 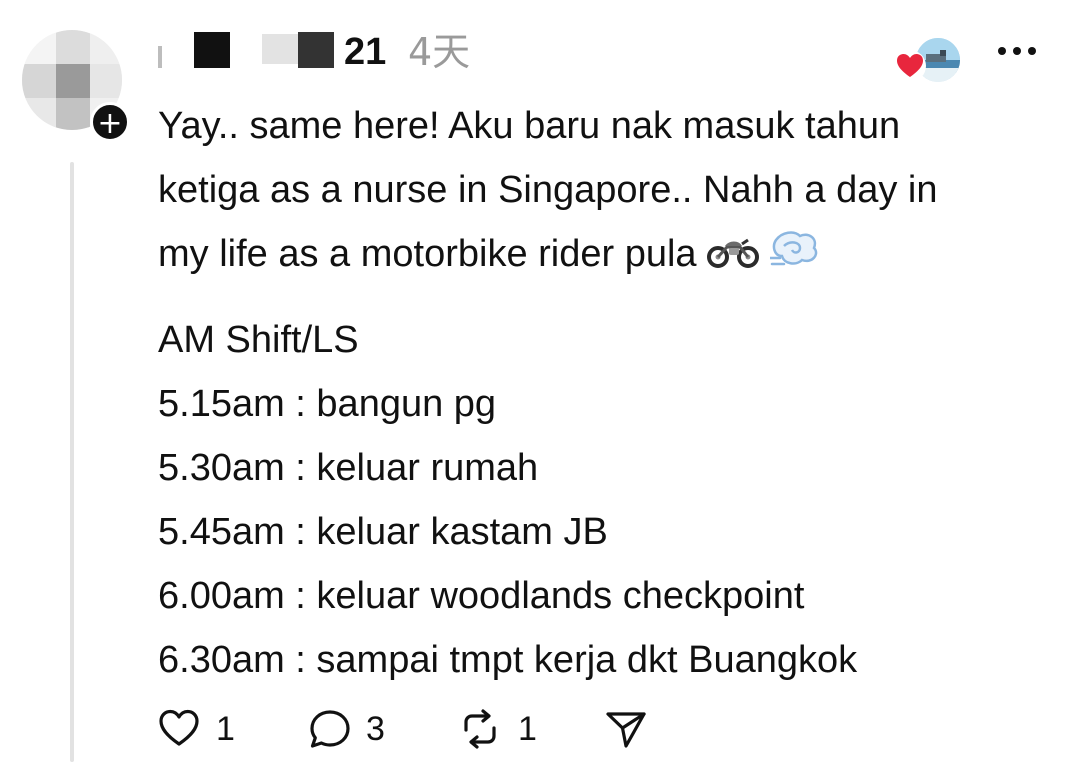 I want to click on repost-button: 1, so click(x=503, y=728).